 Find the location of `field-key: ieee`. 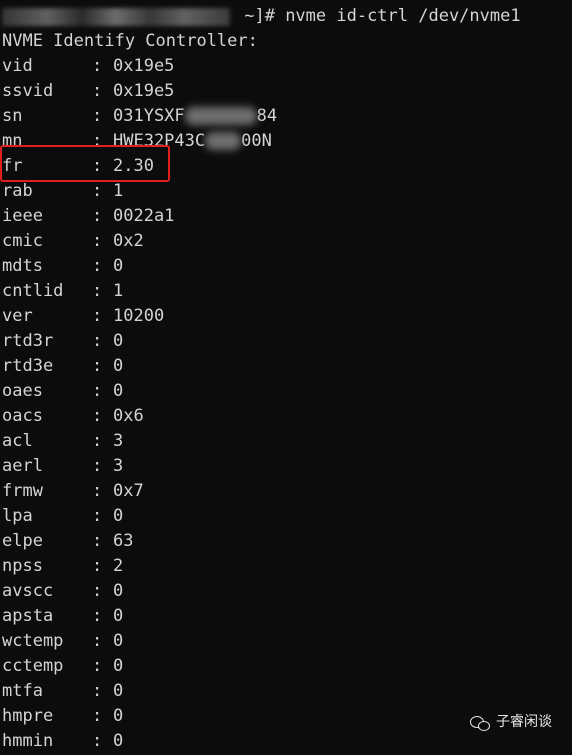

field-key: ieee is located at coordinates (22, 216).